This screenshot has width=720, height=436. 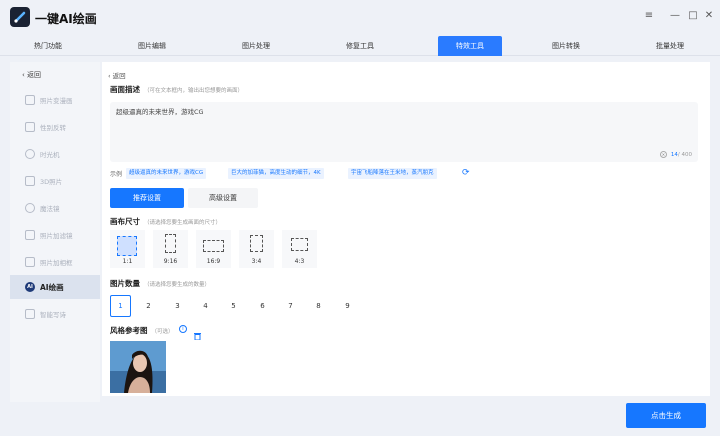 I want to click on ratio-label: 1:1, so click(x=127, y=261).